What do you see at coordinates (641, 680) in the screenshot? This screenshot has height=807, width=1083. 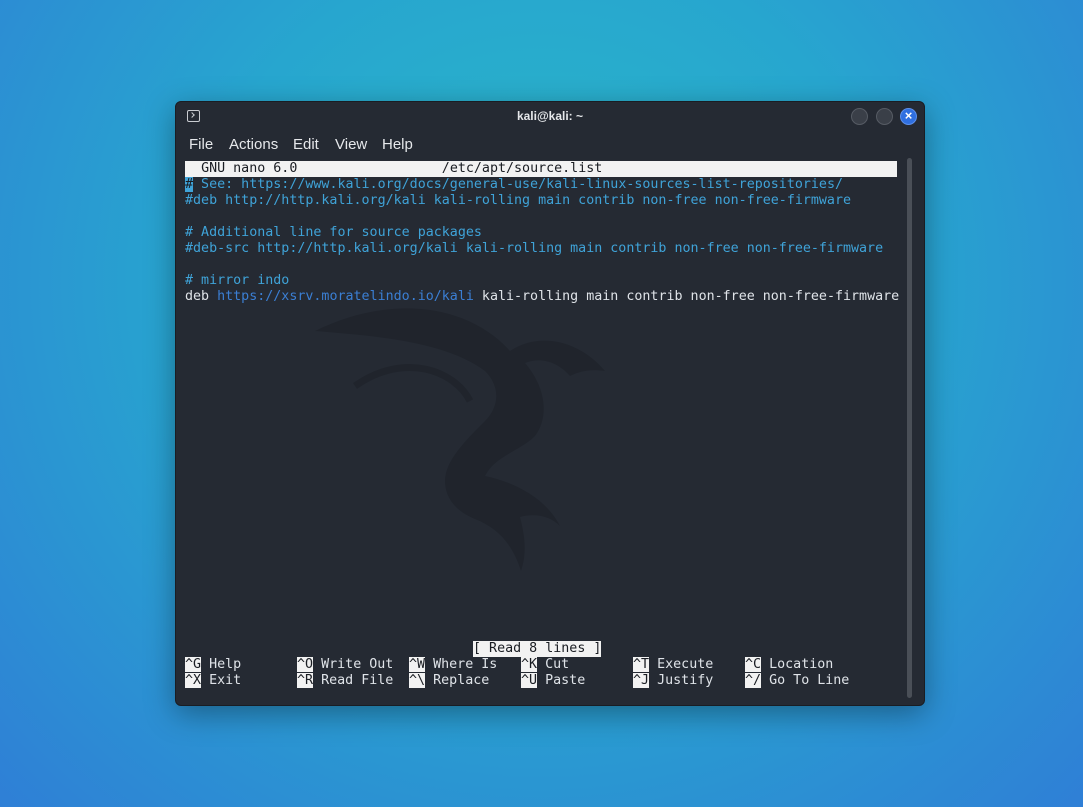 I see `shortcut-key: ^J` at bounding box center [641, 680].